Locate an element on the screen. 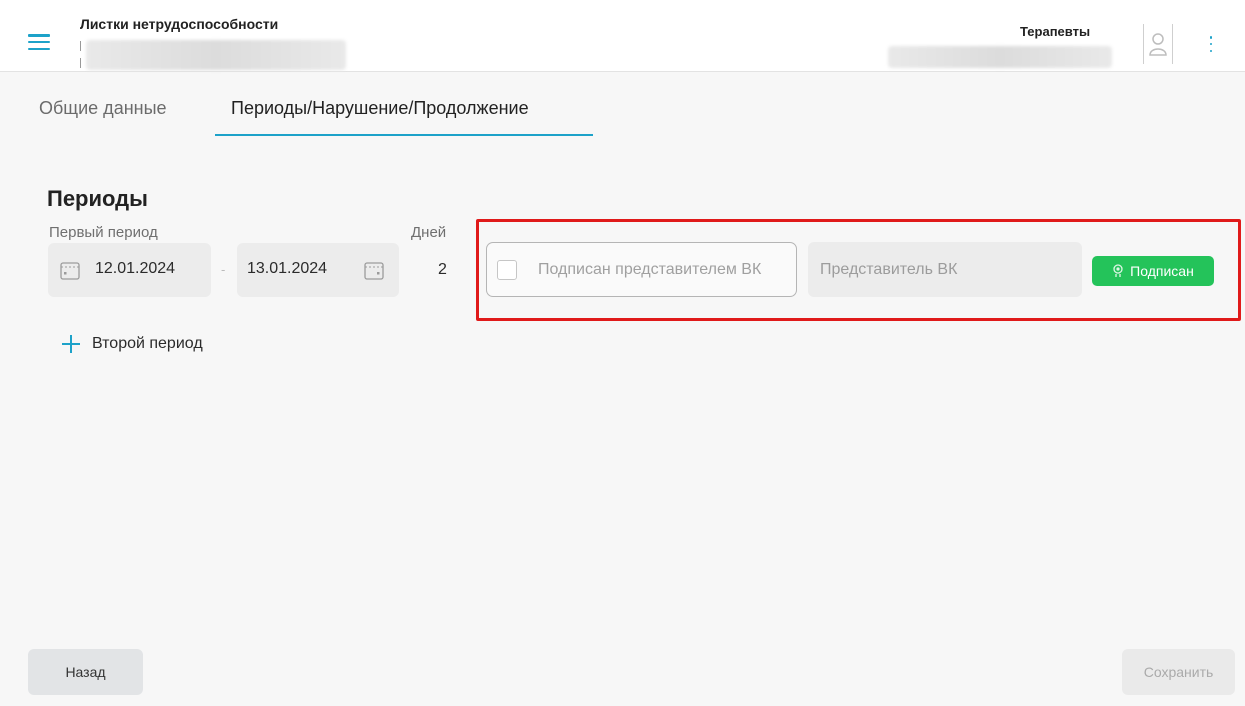 The height and width of the screenshot is (706, 1245). add-period-label: Второй период is located at coordinates (147, 343).